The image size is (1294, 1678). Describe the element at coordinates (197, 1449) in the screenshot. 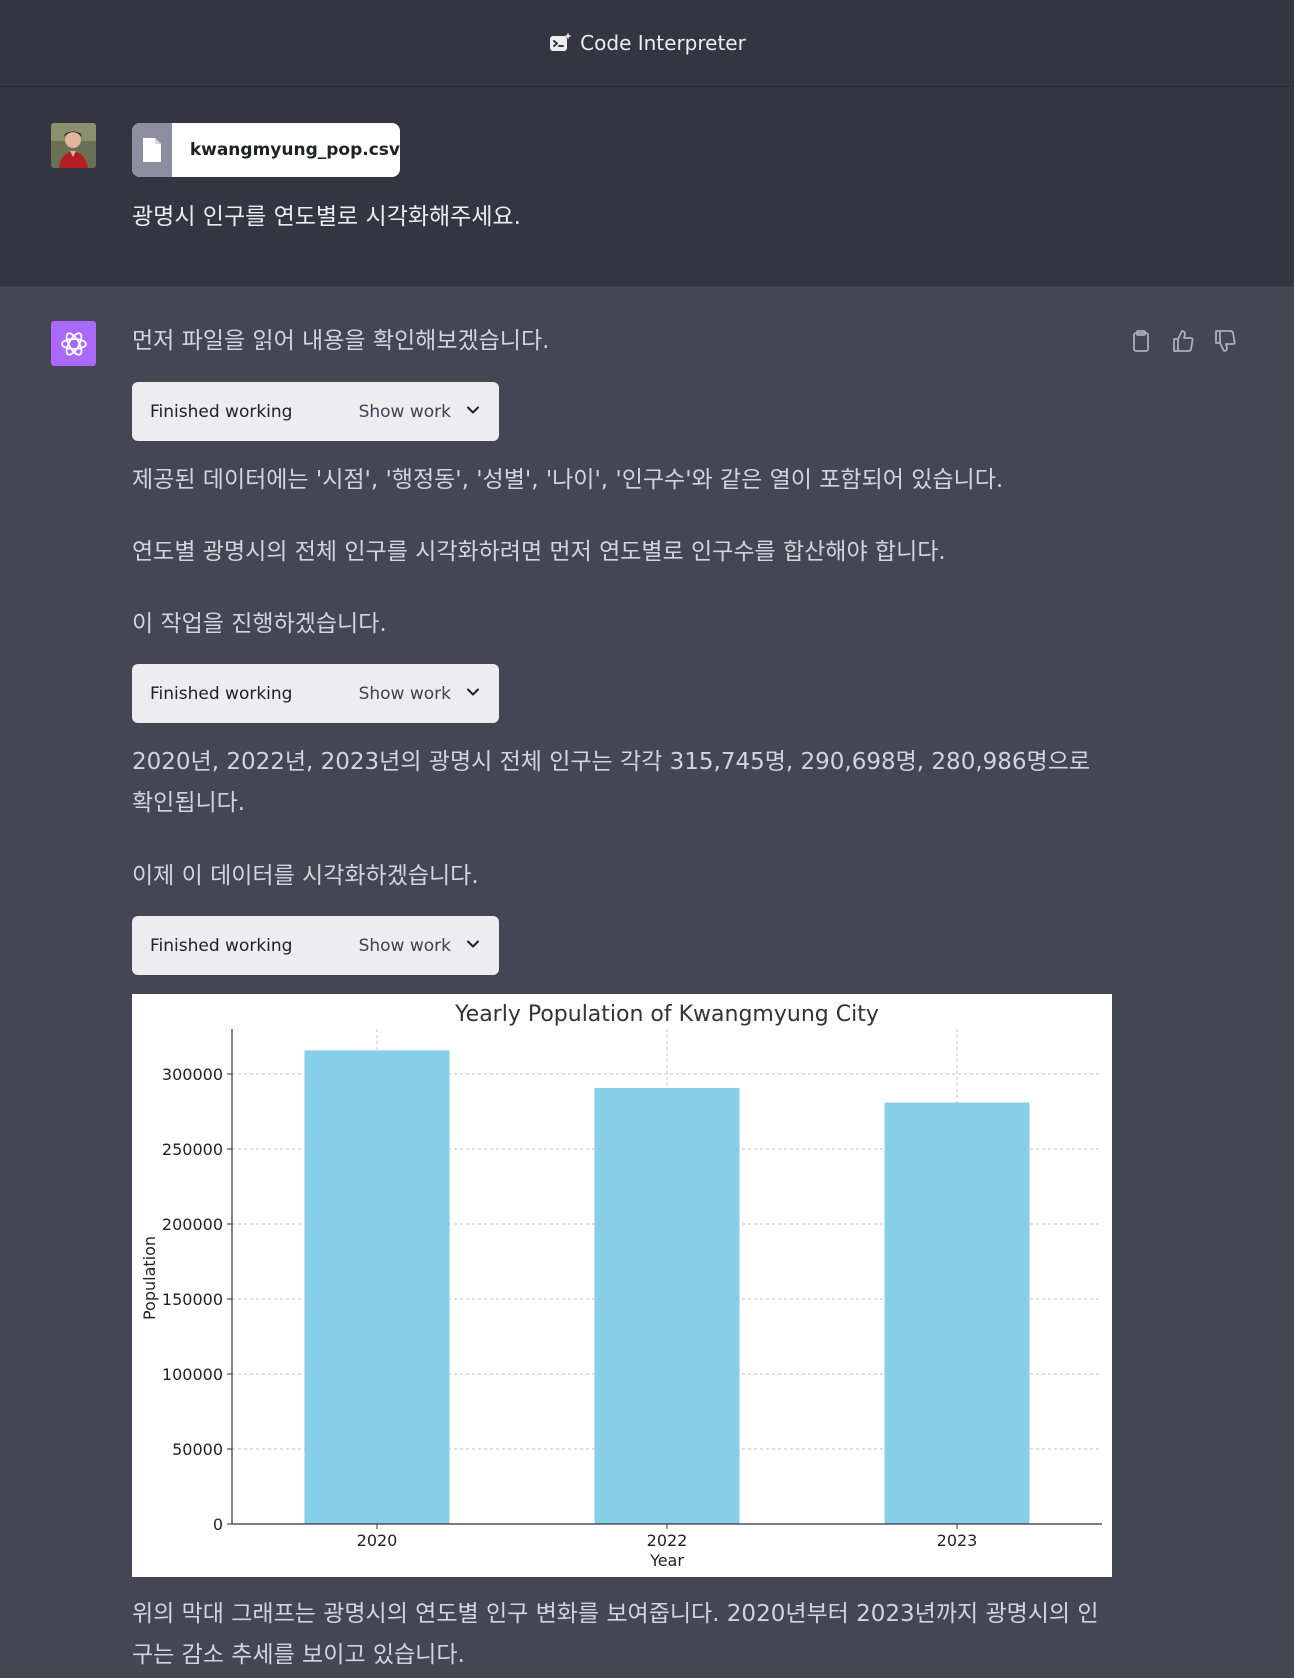

I see `y-tick-label: 50000` at that location.